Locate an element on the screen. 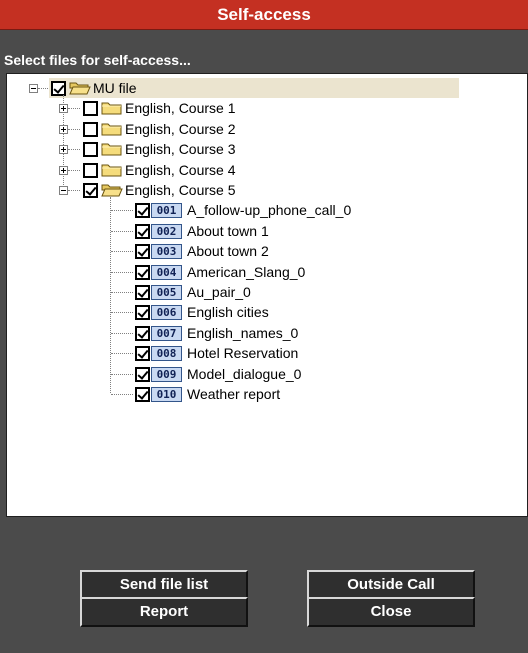  tree-item-file: Weather report is located at coordinates (233, 394).